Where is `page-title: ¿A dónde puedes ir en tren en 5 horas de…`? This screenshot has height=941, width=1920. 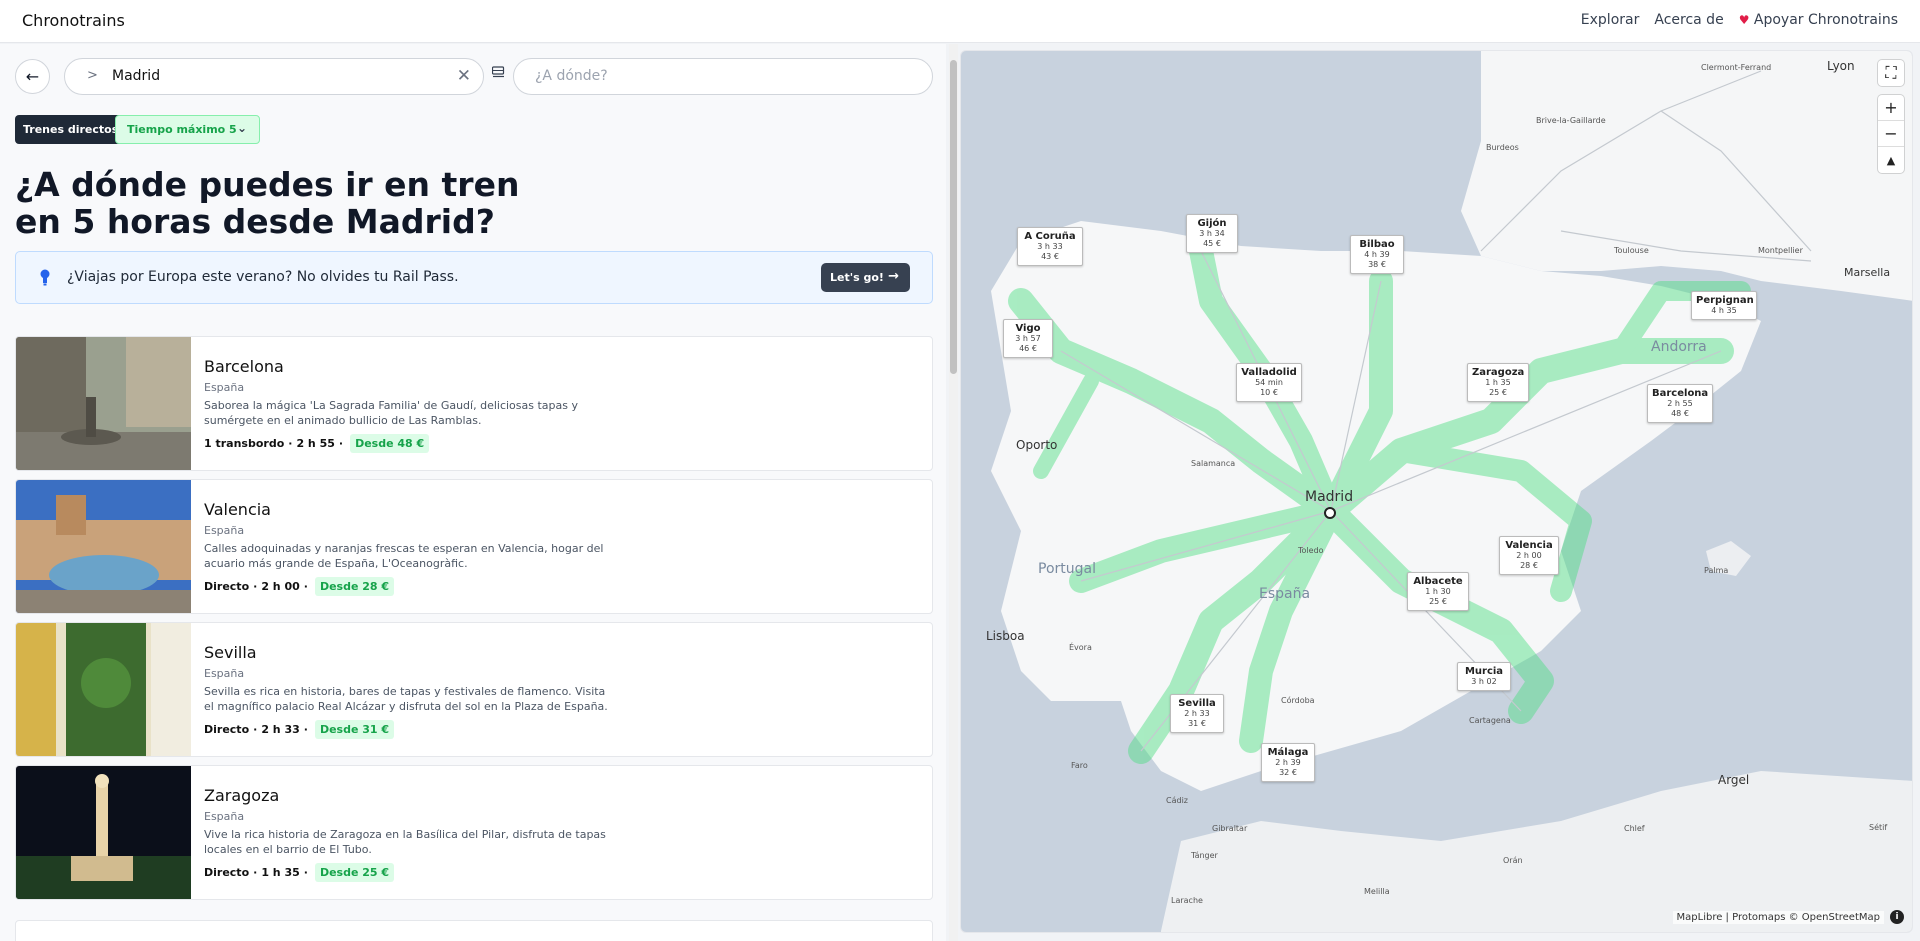 page-title: ¿A dónde puedes ir en tren en 5 horas de… is located at coordinates (267, 203).